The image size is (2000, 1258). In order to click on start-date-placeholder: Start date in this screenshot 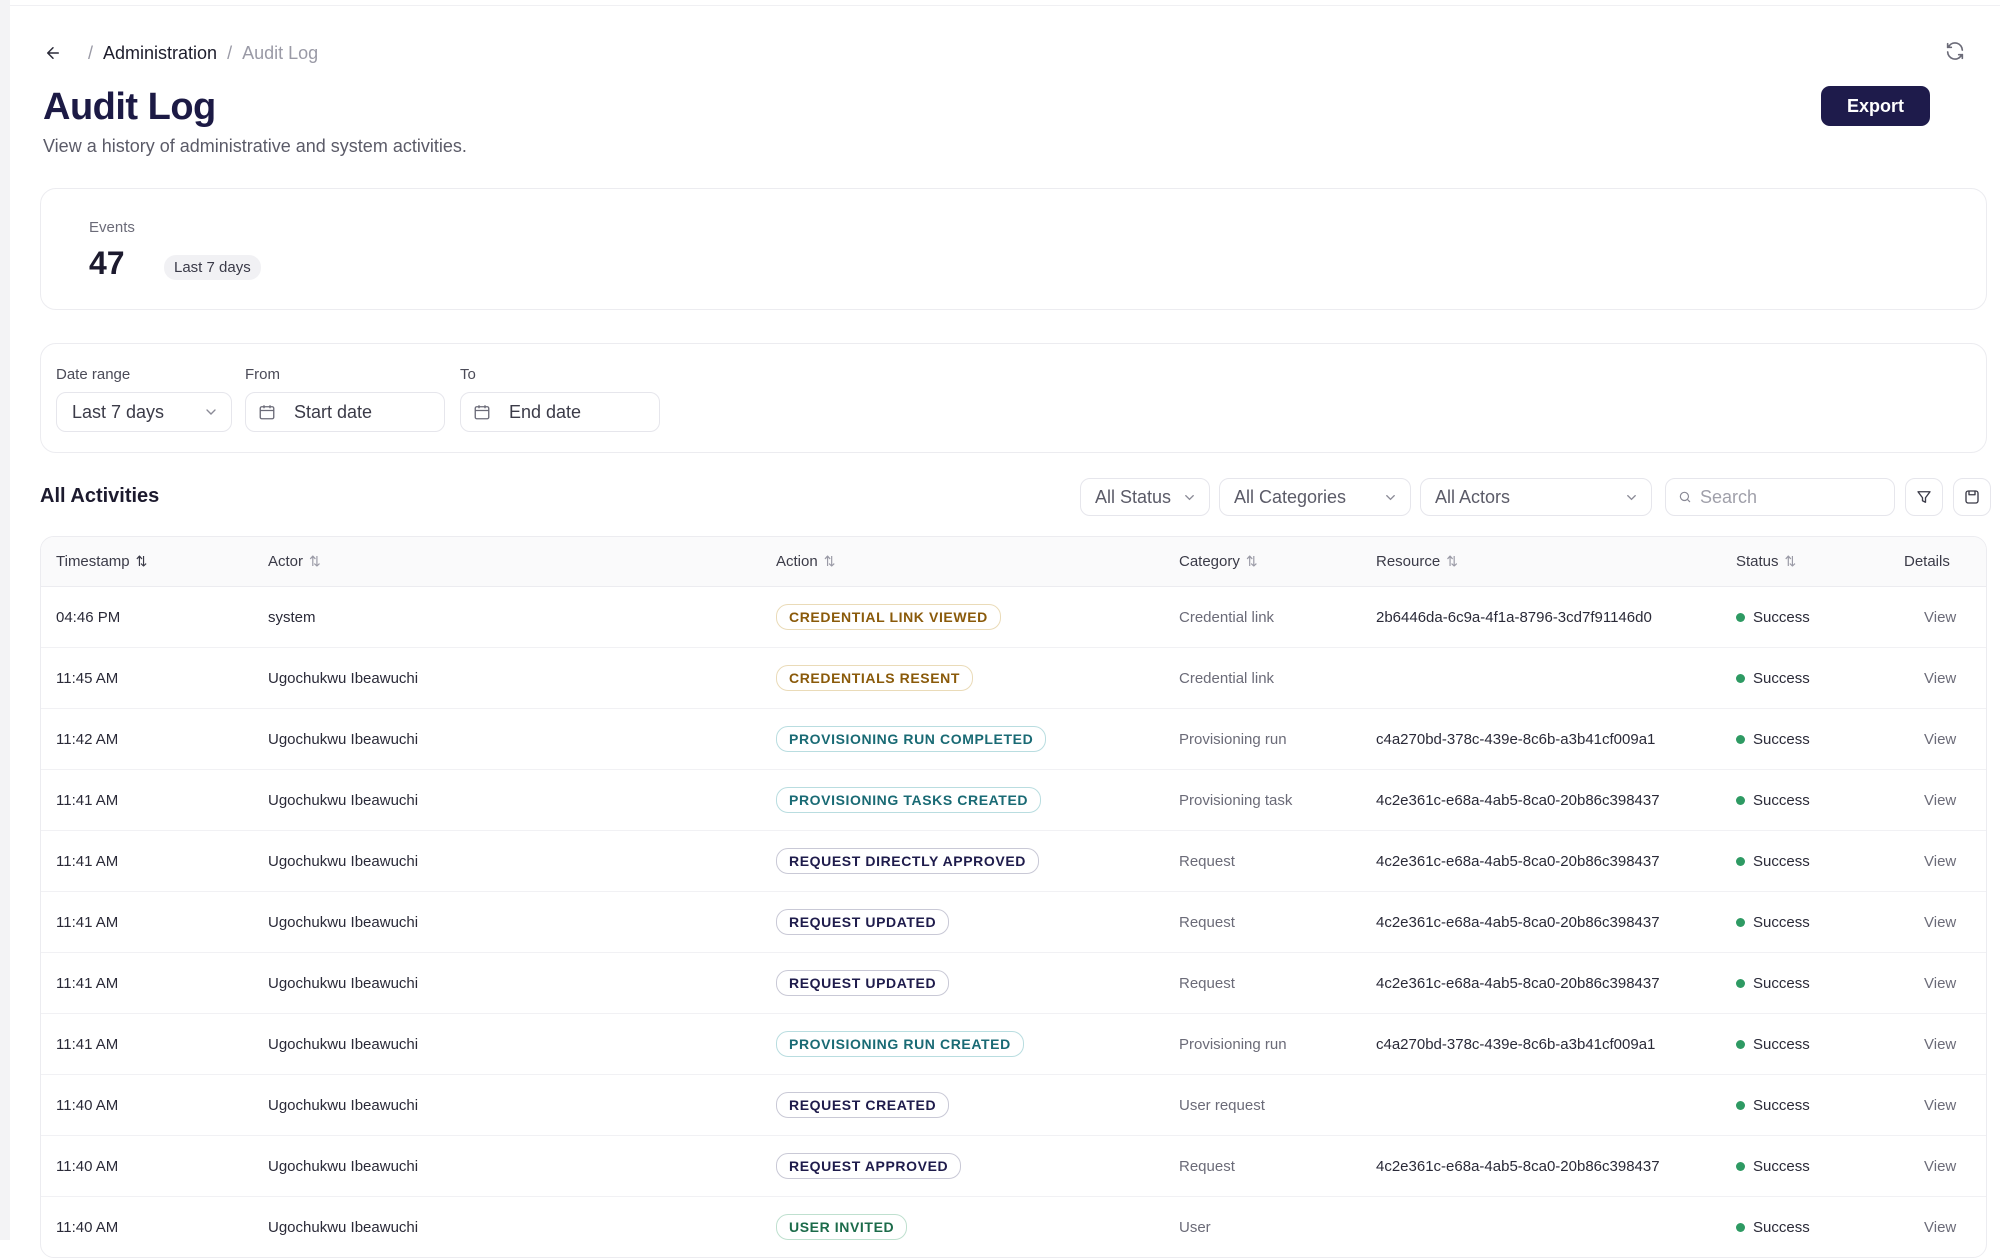, I will do `click(333, 411)`.